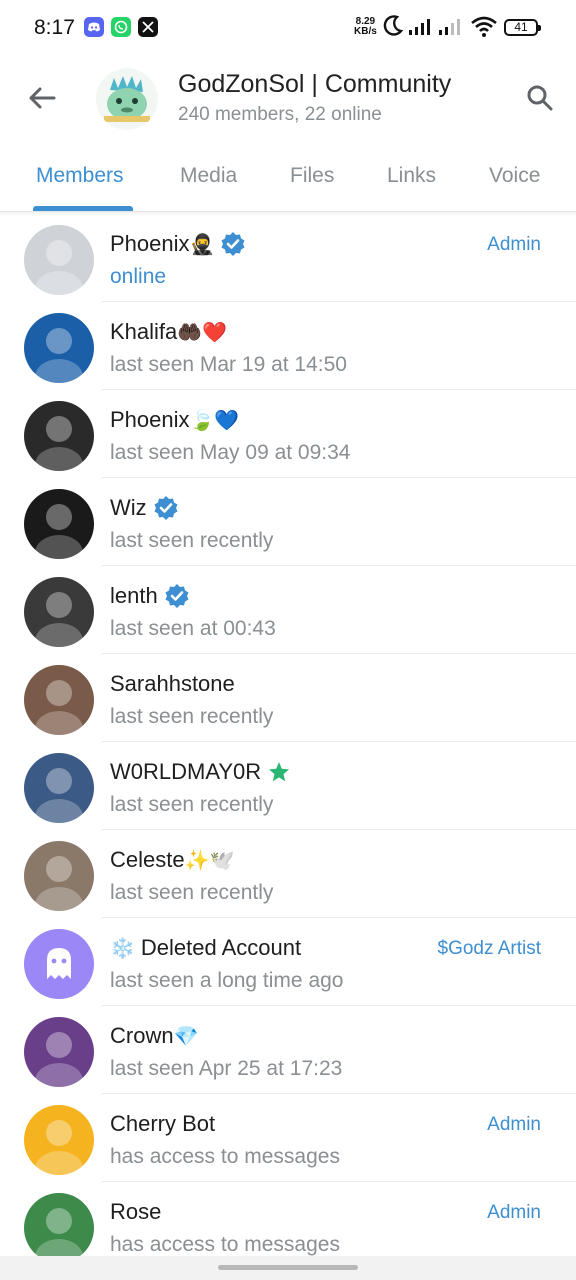 This screenshot has width=576, height=1280. What do you see at coordinates (288, 179) in the screenshot?
I see `profile-tabs: Members Media Files Links Voice` at bounding box center [288, 179].